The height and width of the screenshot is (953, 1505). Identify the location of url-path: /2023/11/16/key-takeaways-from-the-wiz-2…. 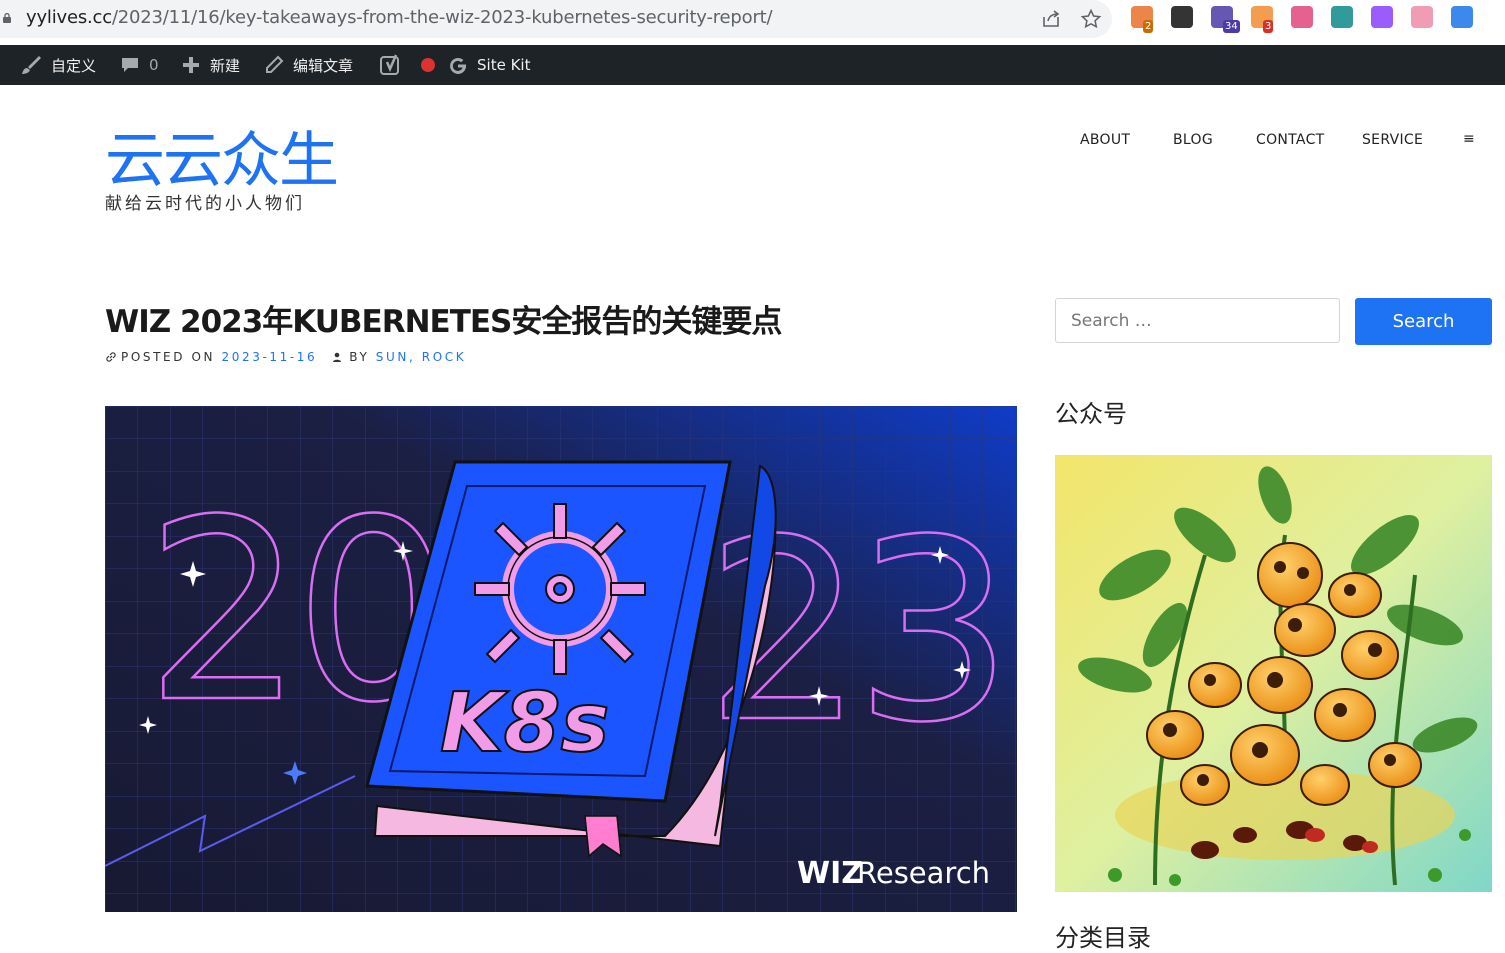
(442, 17).